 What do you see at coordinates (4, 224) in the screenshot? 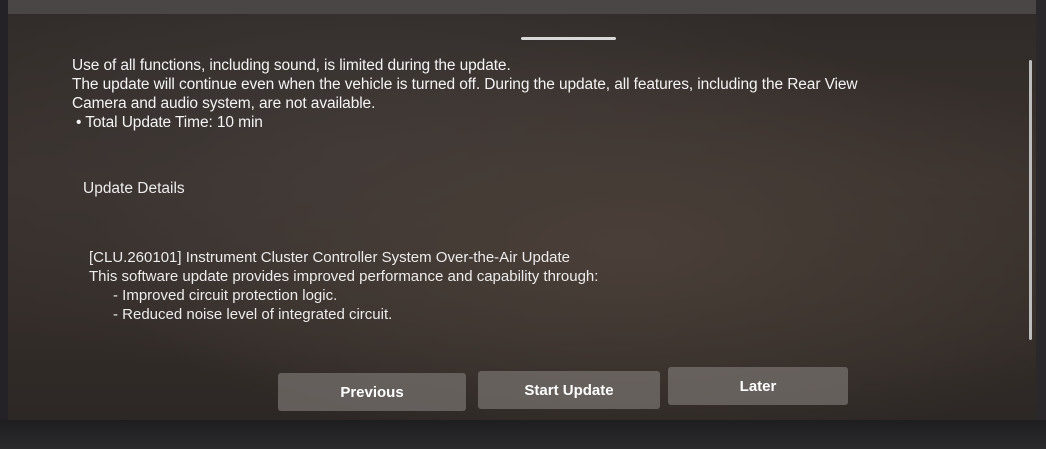
I see `screen-bezel-left` at bounding box center [4, 224].